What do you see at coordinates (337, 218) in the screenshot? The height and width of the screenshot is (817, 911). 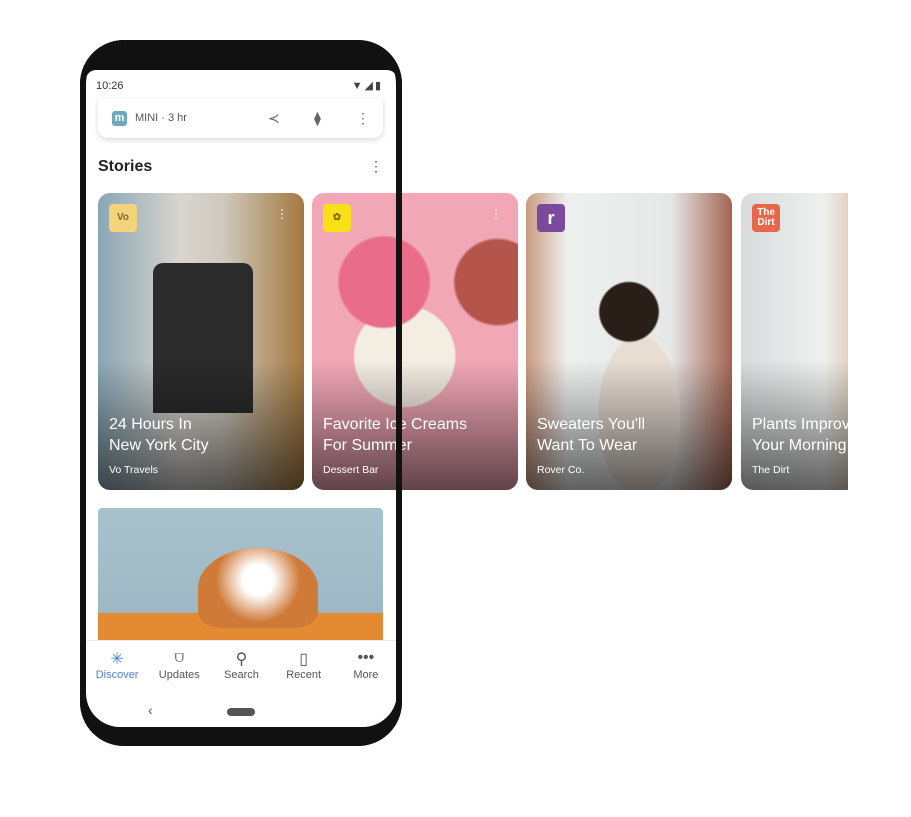 I see `publisher-logo: ✿` at bounding box center [337, 218].